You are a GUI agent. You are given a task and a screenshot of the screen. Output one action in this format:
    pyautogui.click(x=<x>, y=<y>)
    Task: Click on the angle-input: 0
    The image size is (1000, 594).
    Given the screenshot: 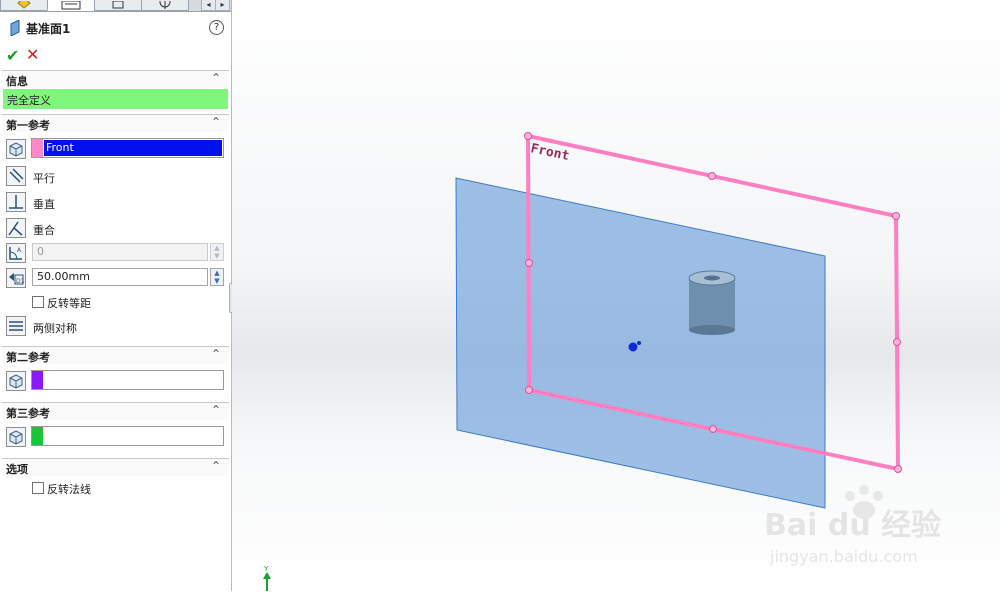 What is the action you would take?
    pyautogui.click(x=120, y=252)
    